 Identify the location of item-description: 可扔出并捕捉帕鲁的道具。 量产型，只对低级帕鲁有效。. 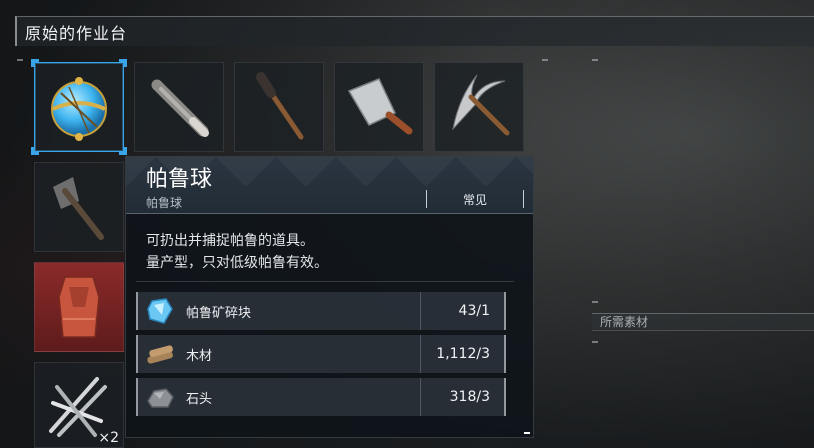
(237, 252).